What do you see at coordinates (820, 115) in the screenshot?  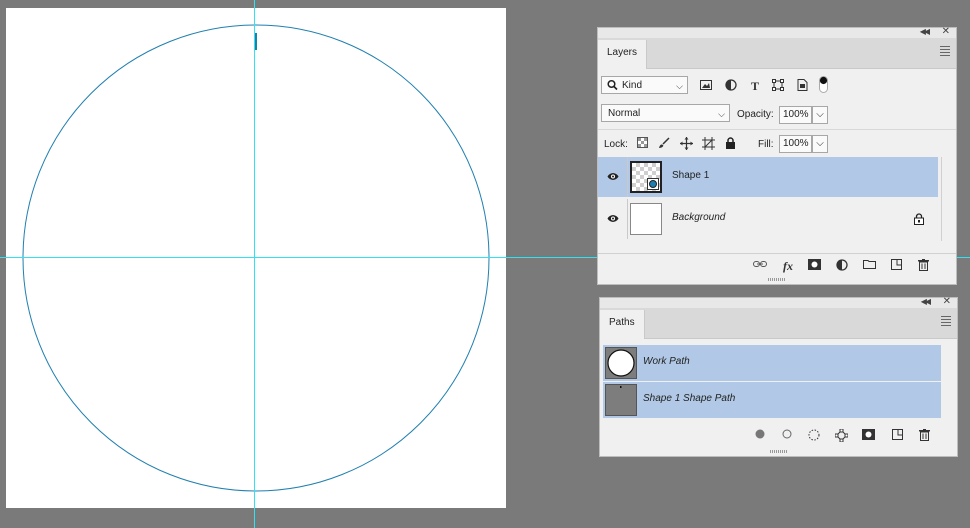 I see `opacity-dropdown-icon: ⌵` at bounding box center [820, 115].